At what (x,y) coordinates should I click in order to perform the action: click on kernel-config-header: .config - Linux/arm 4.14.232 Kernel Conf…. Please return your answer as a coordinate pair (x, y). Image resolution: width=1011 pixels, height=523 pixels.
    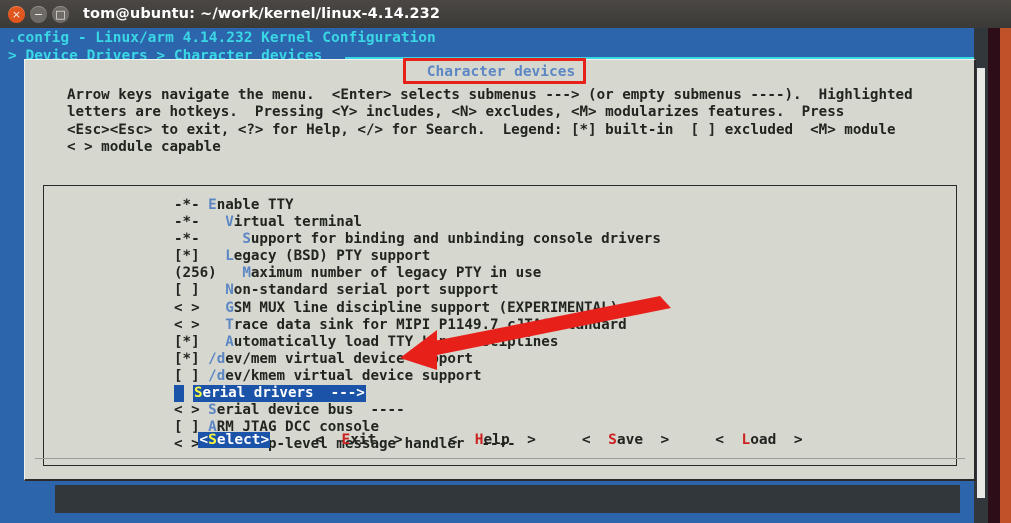
    Looking at the image, I should click on (222, 38).